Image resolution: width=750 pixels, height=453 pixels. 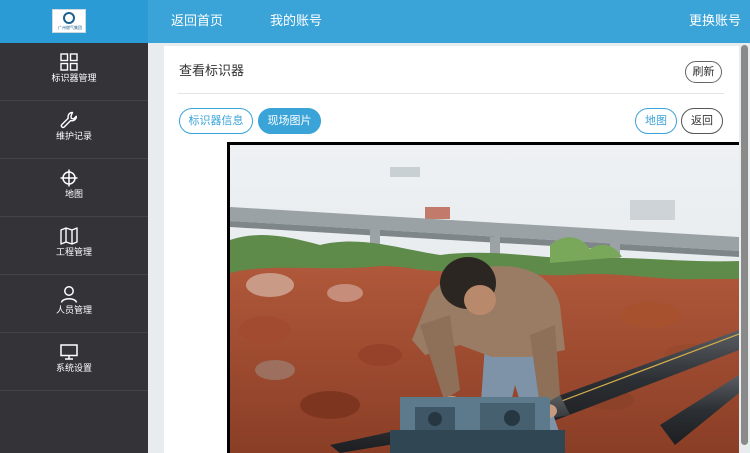 What do you see at coordinates (74, 304) in the screenshot?
I see `sidebar-item-staff-management: 人员管理` at bounding box center [74, 304].